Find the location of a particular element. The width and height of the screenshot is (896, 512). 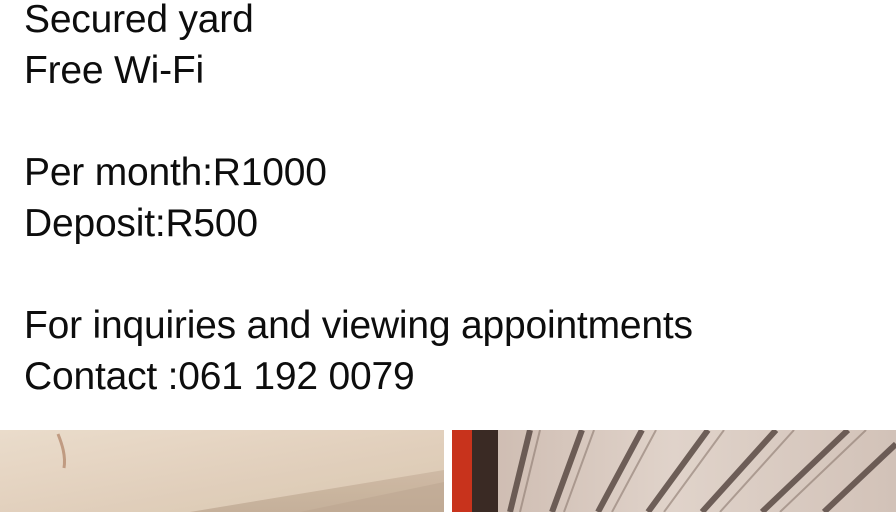

ceiling-photo-icon is located at coordinates (674, 471).